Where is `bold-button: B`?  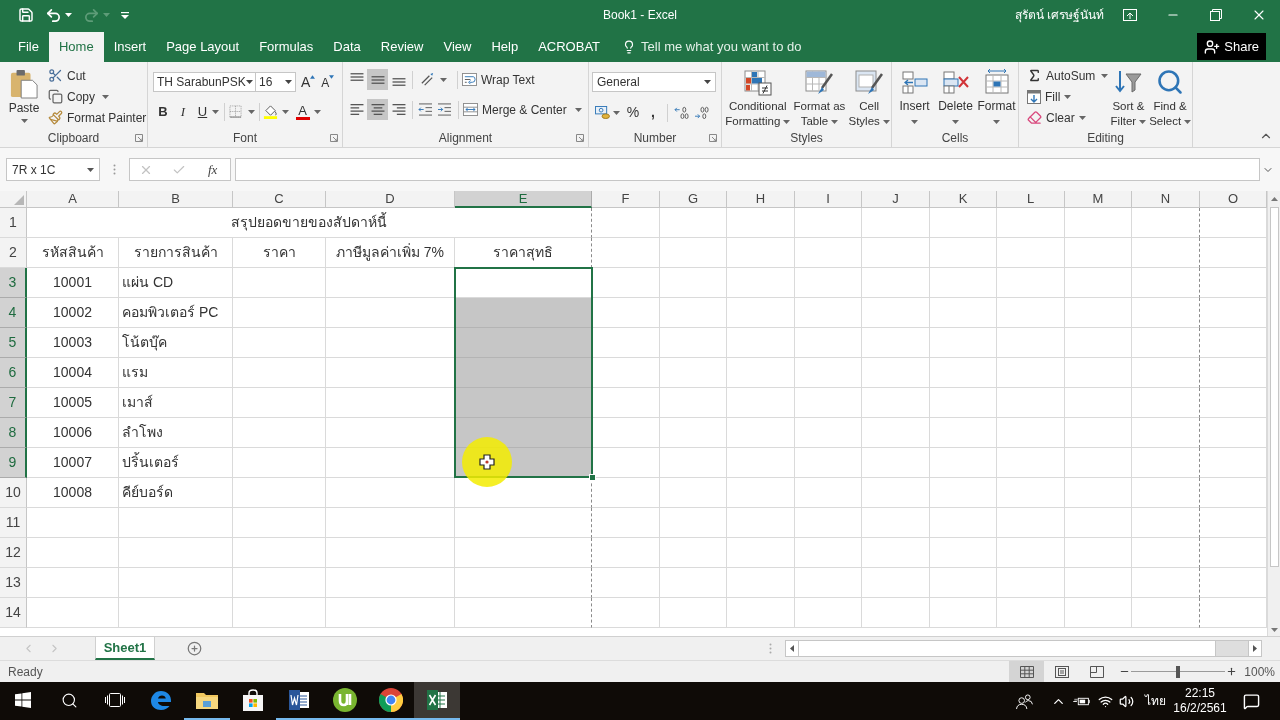
bold-button: B is located at coordinates (163, 111).